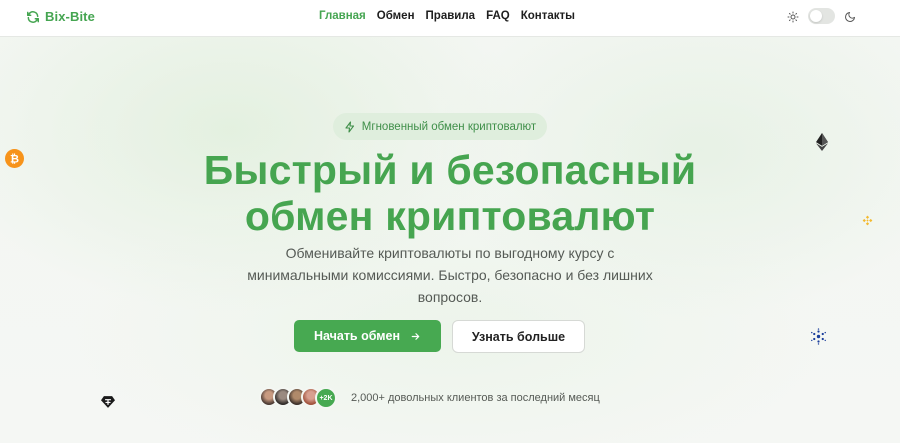  I want to click on avatar-more-count: +2K, so click(326, 398).